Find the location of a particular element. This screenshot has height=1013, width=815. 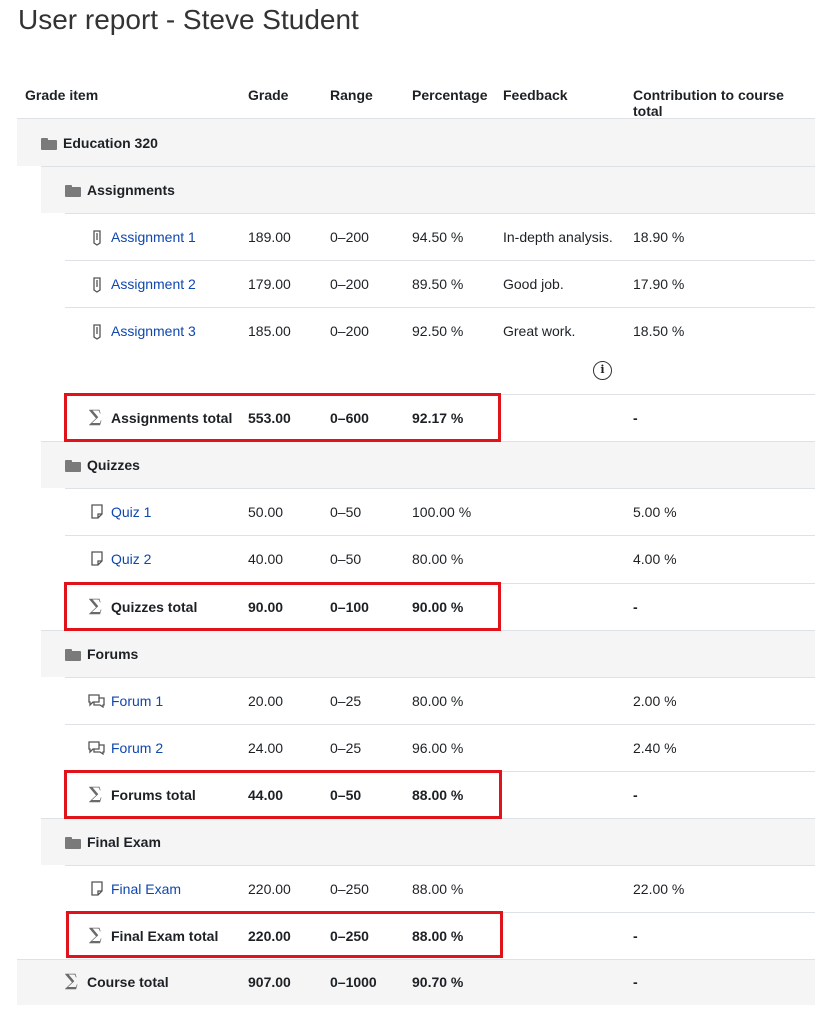

table-row: Forum 1 20.00 0–25 80.00 % 2.00 % is located at coordinates (440, 700).